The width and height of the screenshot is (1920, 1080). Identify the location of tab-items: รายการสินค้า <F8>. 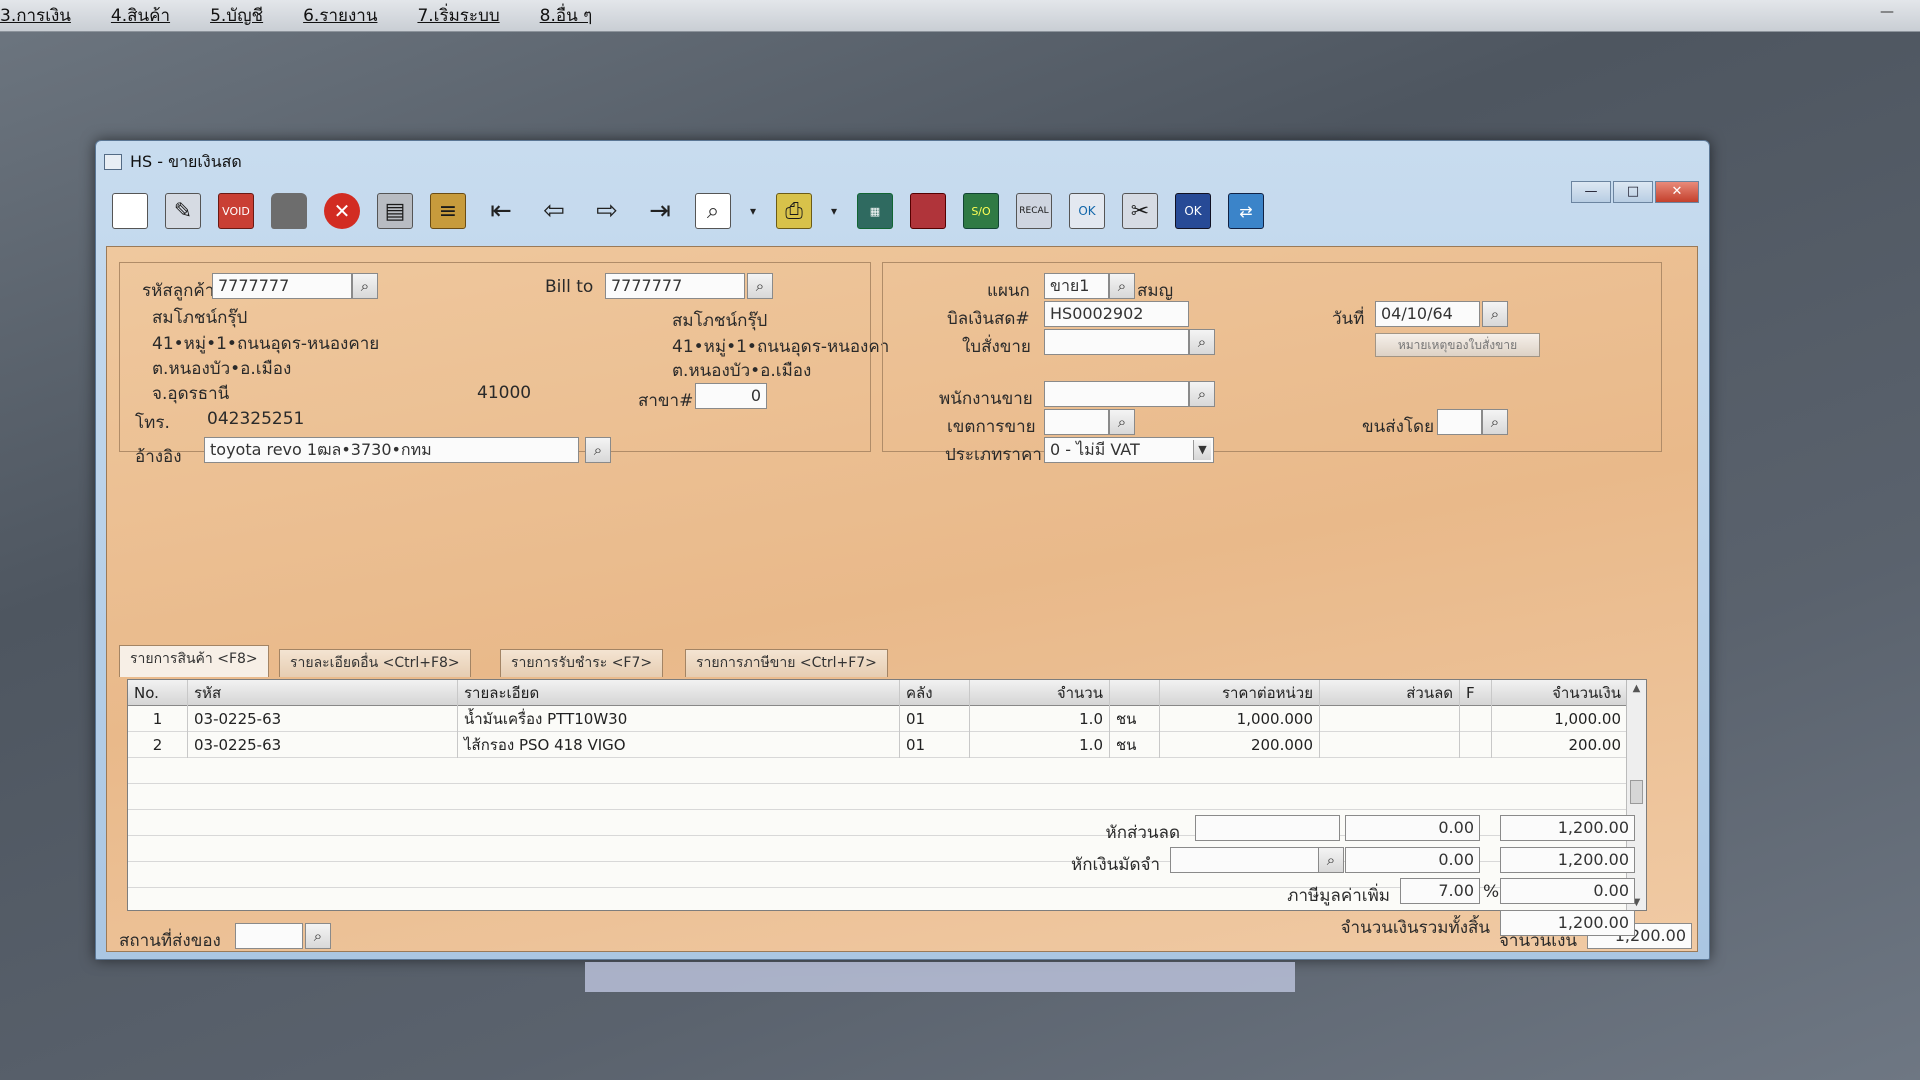
(194, 661).